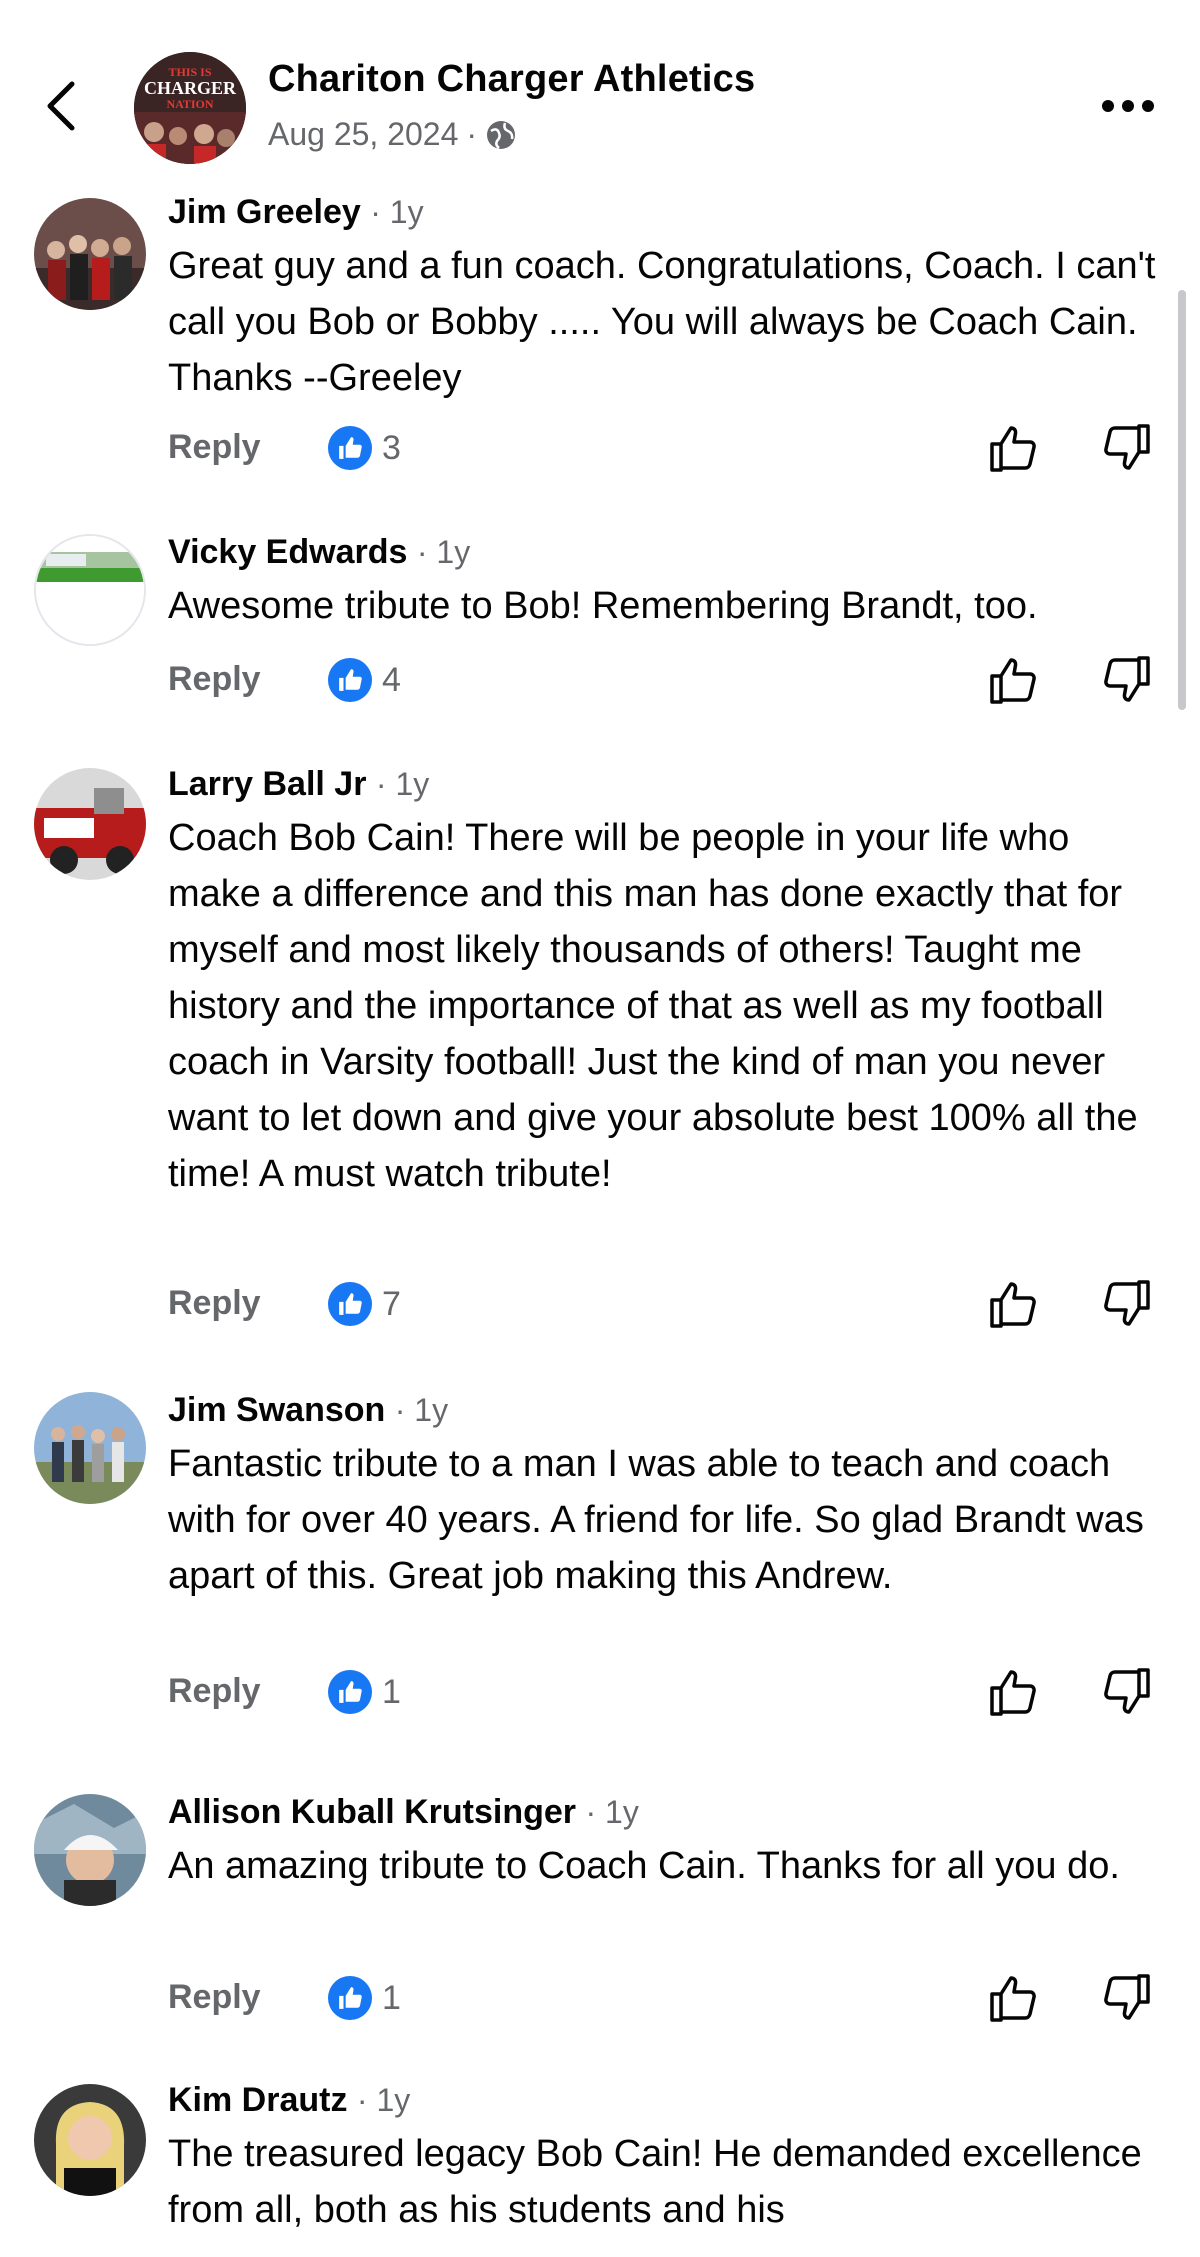  I want to click on like-count: 7, so click(391, 1303).